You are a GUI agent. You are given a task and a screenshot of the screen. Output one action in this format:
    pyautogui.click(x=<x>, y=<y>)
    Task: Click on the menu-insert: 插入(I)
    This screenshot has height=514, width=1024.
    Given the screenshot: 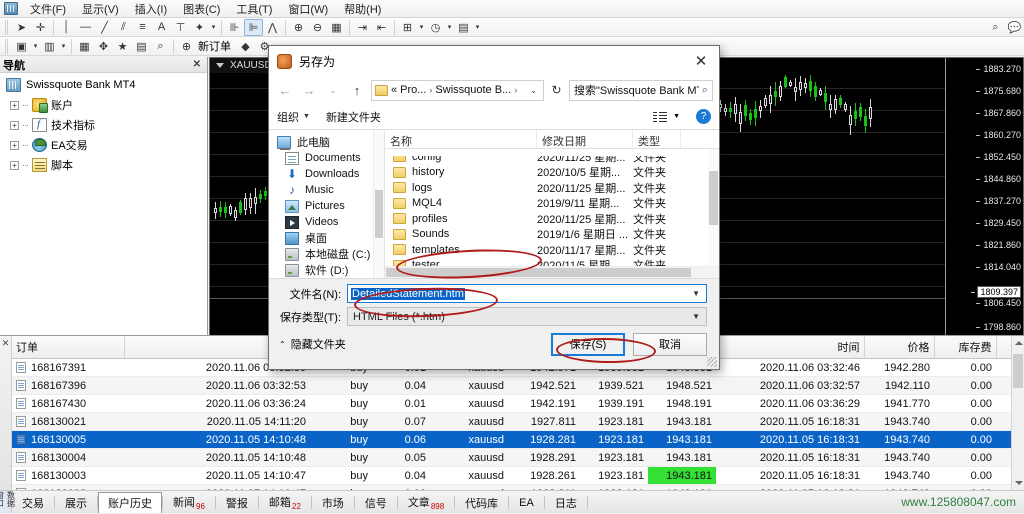 What is the action you would take?
    pyautogui.click(x=151, y=9)
    